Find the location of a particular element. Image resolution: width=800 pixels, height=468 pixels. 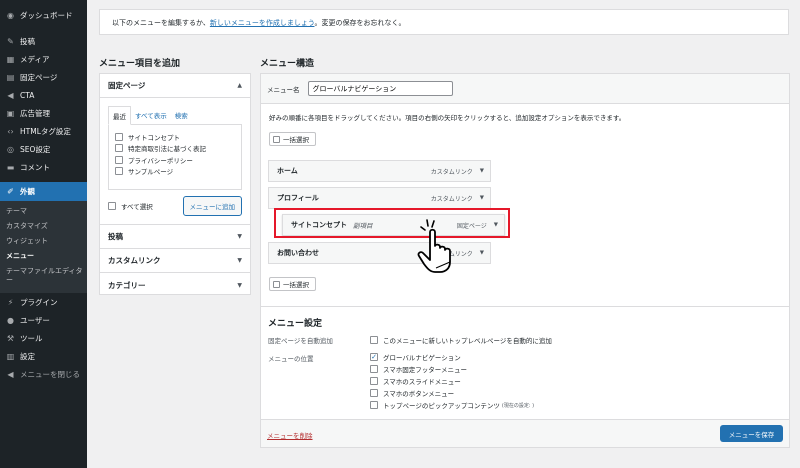

sidebar-item-label: メディア is located at coordinates (35, 59).